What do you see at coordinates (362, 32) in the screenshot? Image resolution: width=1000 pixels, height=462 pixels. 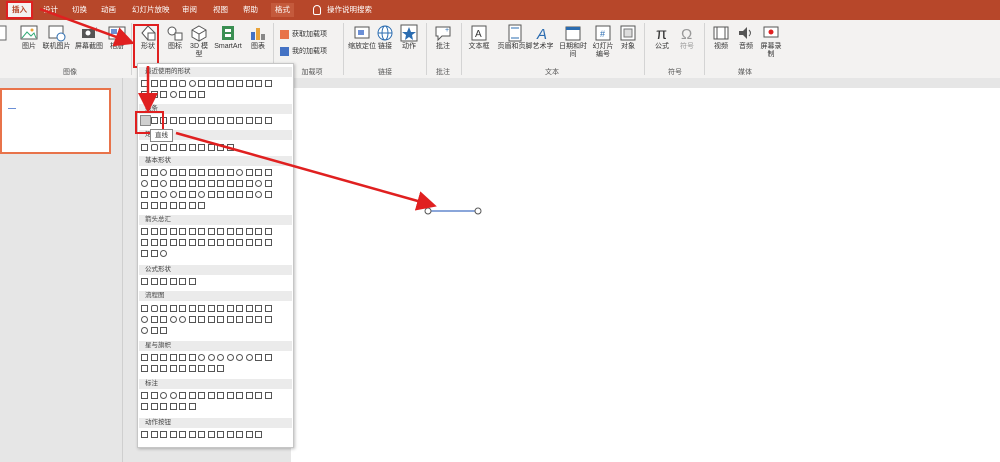 I see `zoom-icon` at bounding box center [362, 32].